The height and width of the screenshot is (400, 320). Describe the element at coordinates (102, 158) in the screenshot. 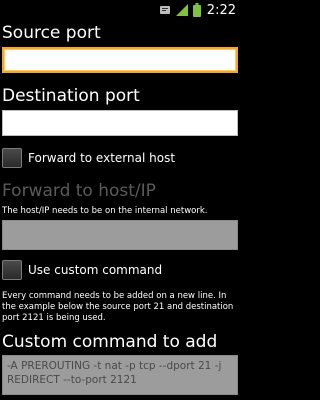

I see `forward-external-label: Forward to external host` at that location.